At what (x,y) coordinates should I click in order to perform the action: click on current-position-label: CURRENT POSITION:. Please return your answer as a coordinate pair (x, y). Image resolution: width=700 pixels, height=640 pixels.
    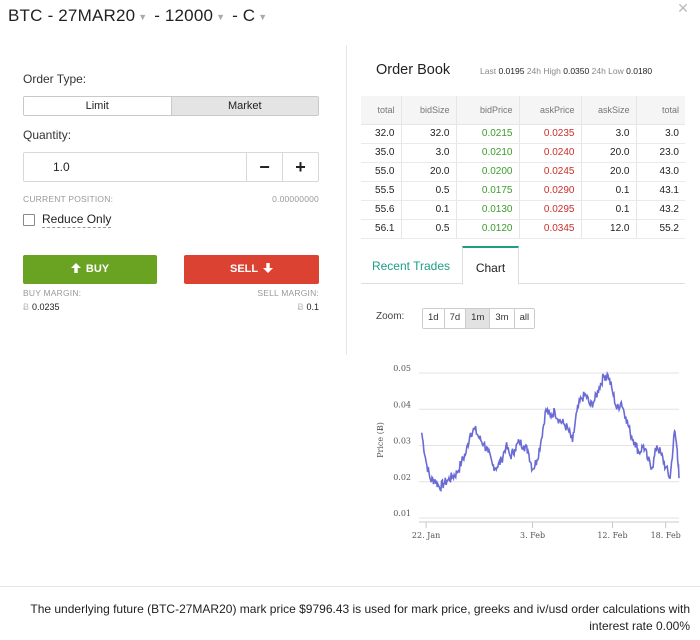
    Looking at the image, I should click on (68, 199).